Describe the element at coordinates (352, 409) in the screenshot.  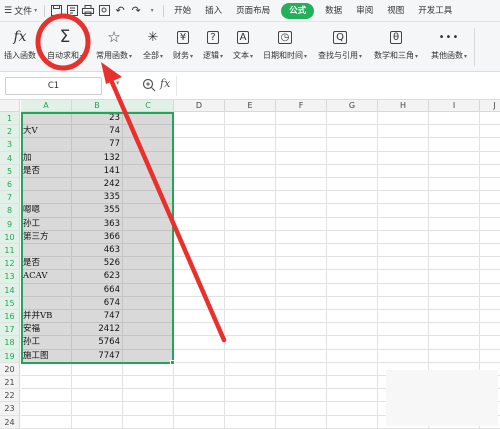
I see `cell-g23` at that location.